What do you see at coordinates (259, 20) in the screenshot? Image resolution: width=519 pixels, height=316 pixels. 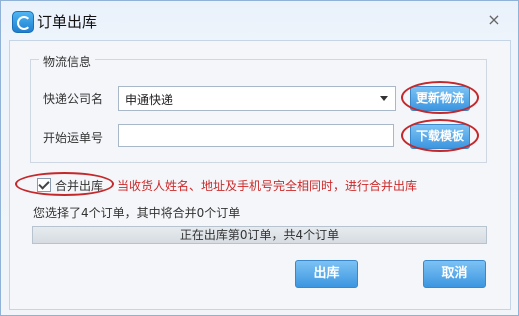 I see `title-bar: 订单出库 ×` at bounding box center [259, 20].